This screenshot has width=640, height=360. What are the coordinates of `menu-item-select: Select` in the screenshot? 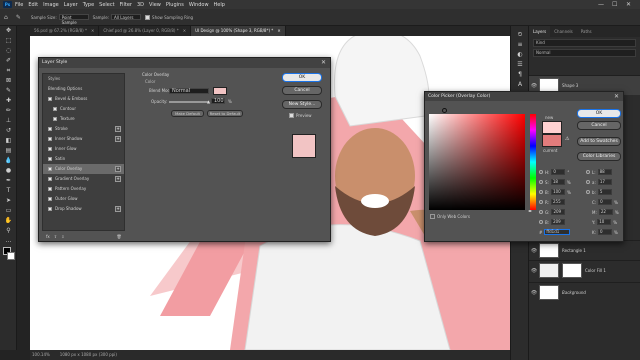 It's located at (106, 5).